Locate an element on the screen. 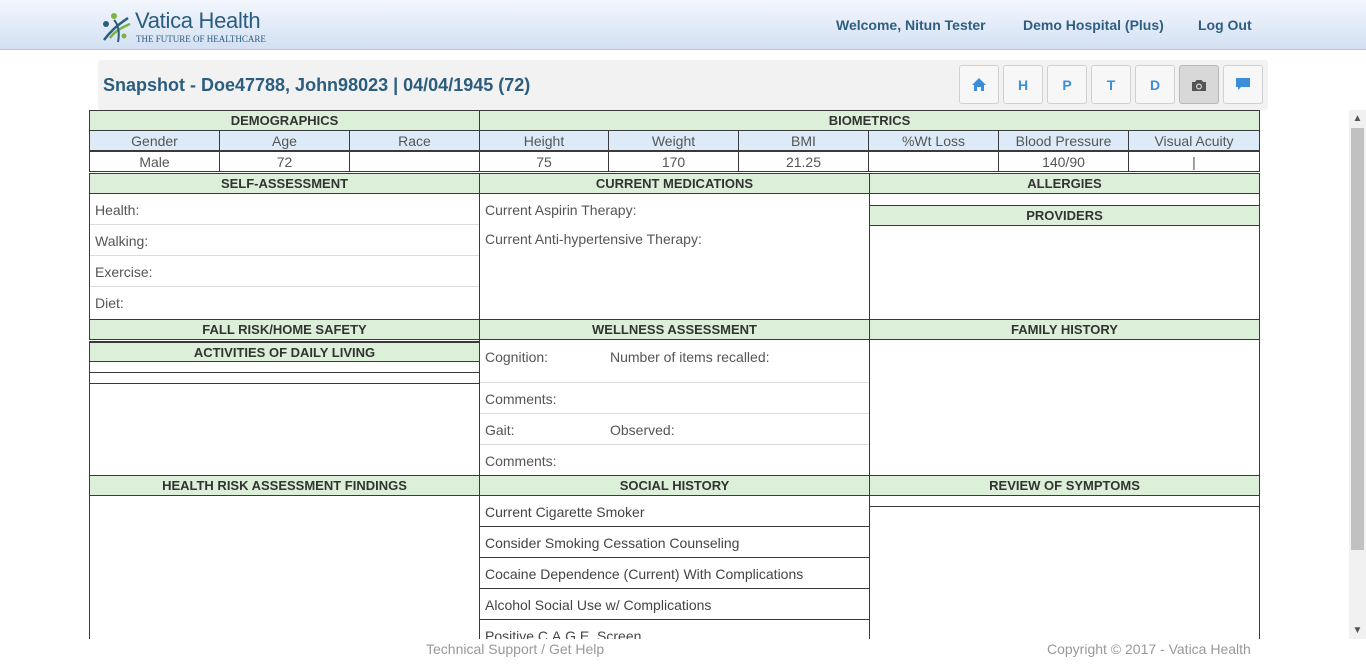  scroll-up-arrow-icon: ▲ is located at coordinates (1357, 118).